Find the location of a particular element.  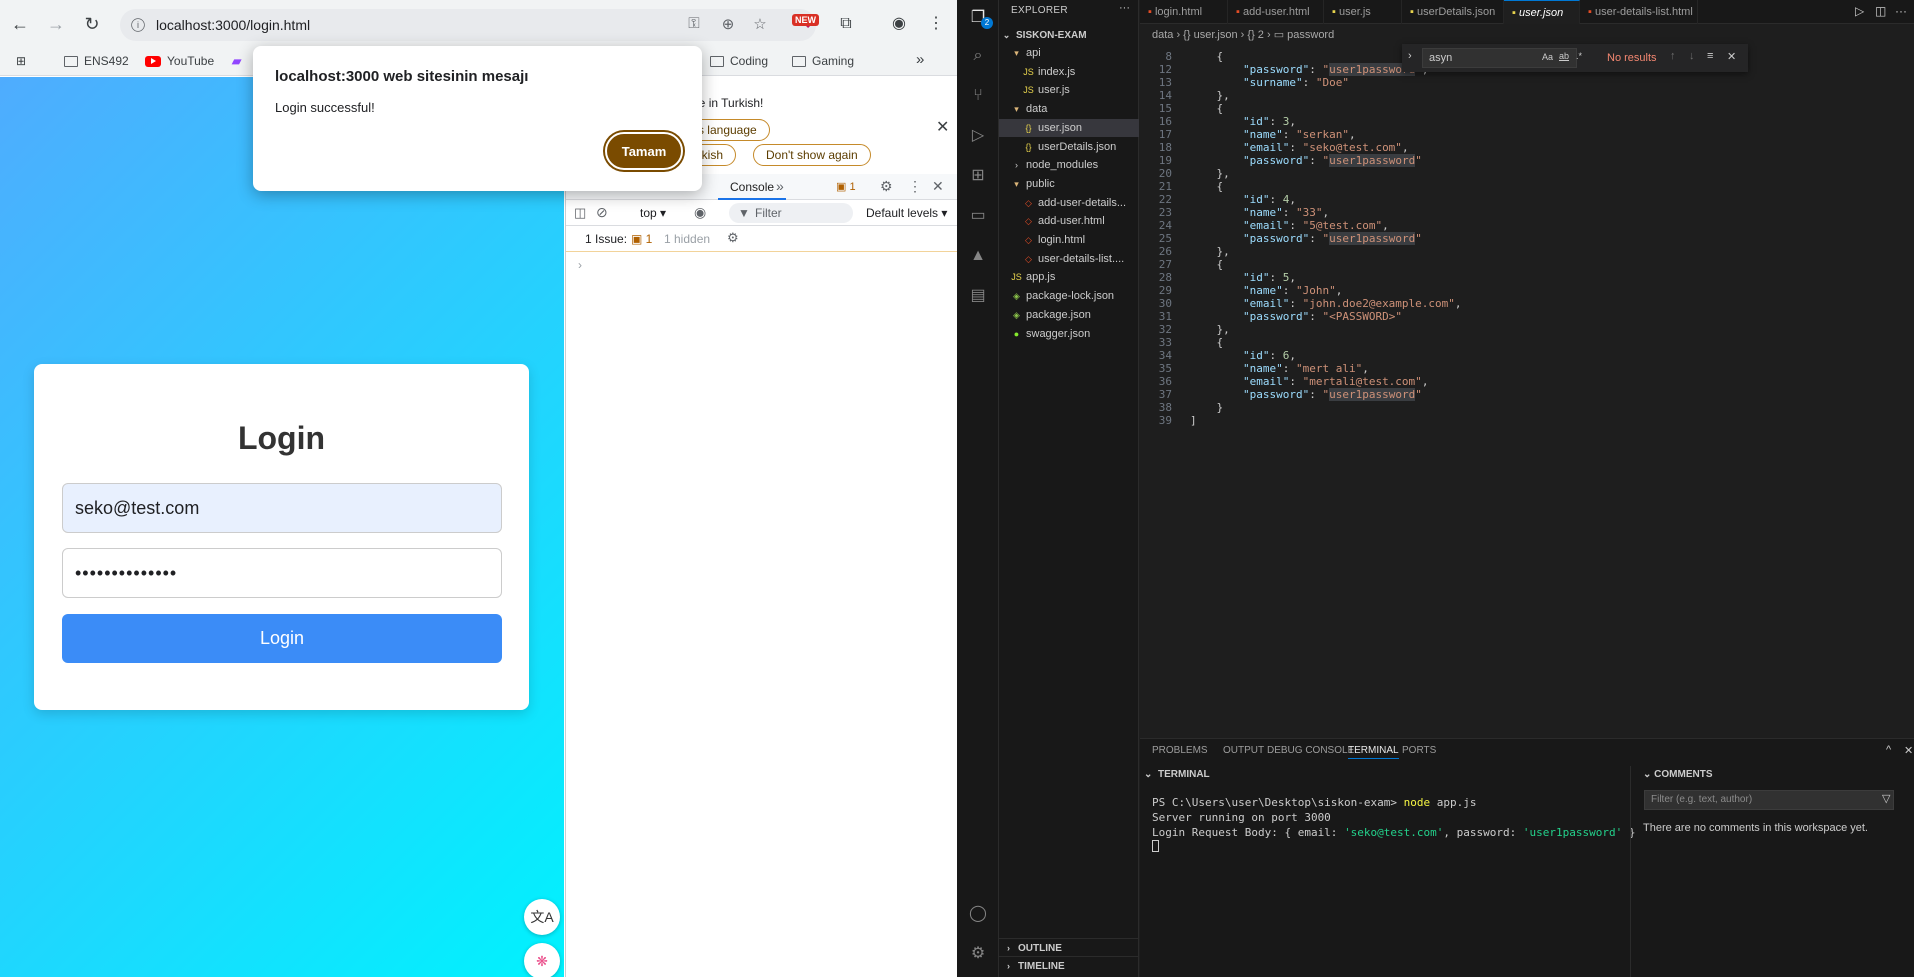

tree-item: ◇ add-user.html is located at coordinates (1069, 221).